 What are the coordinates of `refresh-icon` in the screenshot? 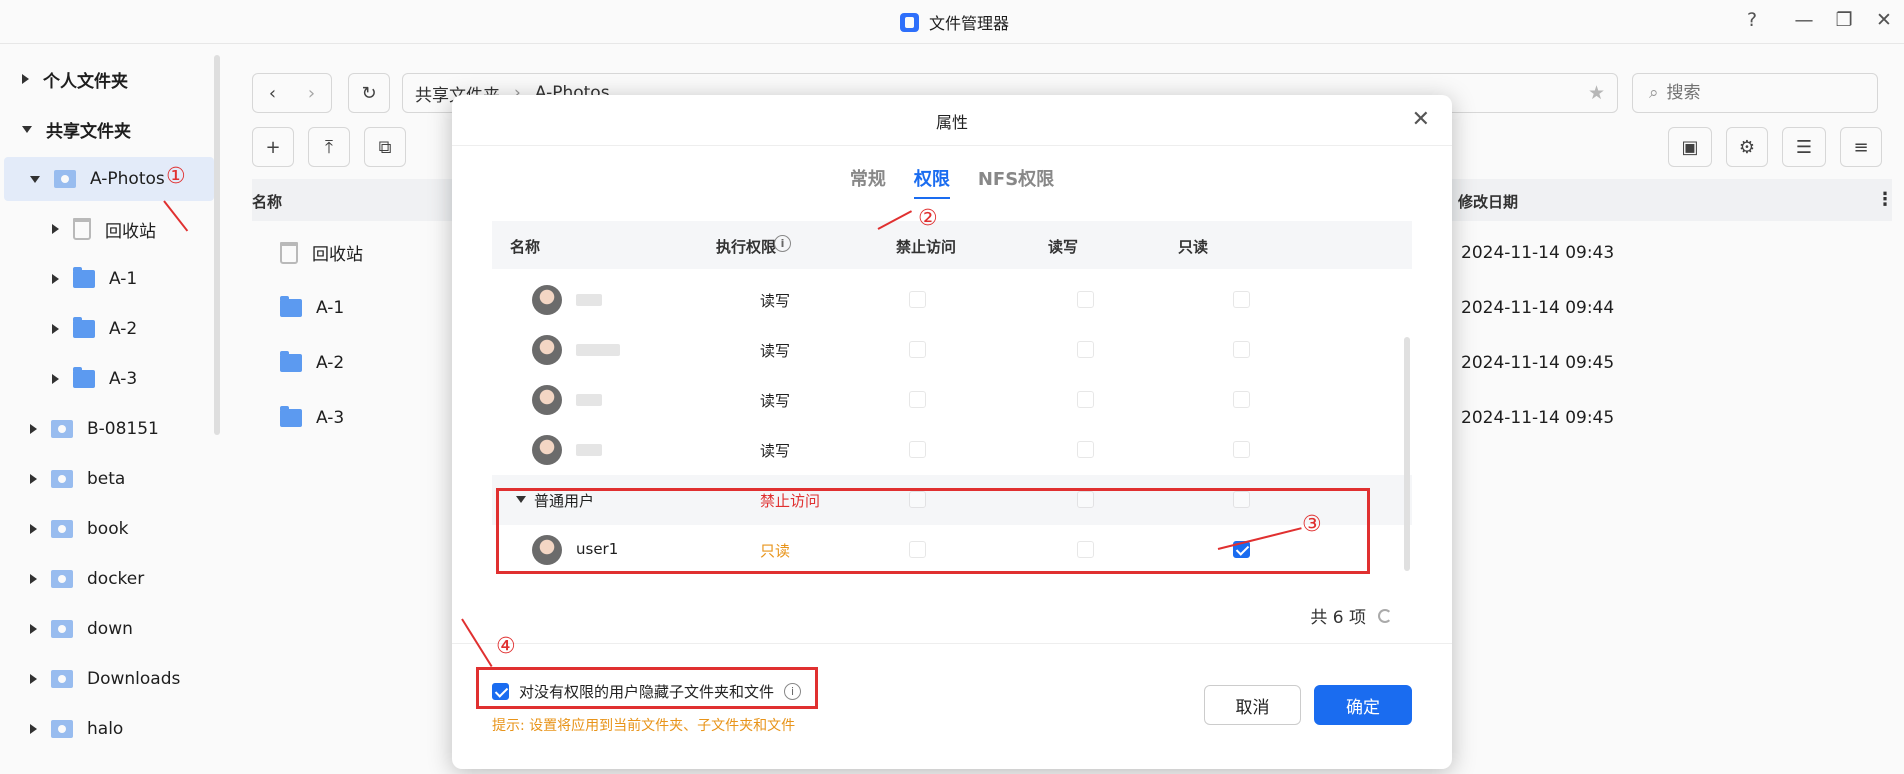 It's located at (1385, 615).